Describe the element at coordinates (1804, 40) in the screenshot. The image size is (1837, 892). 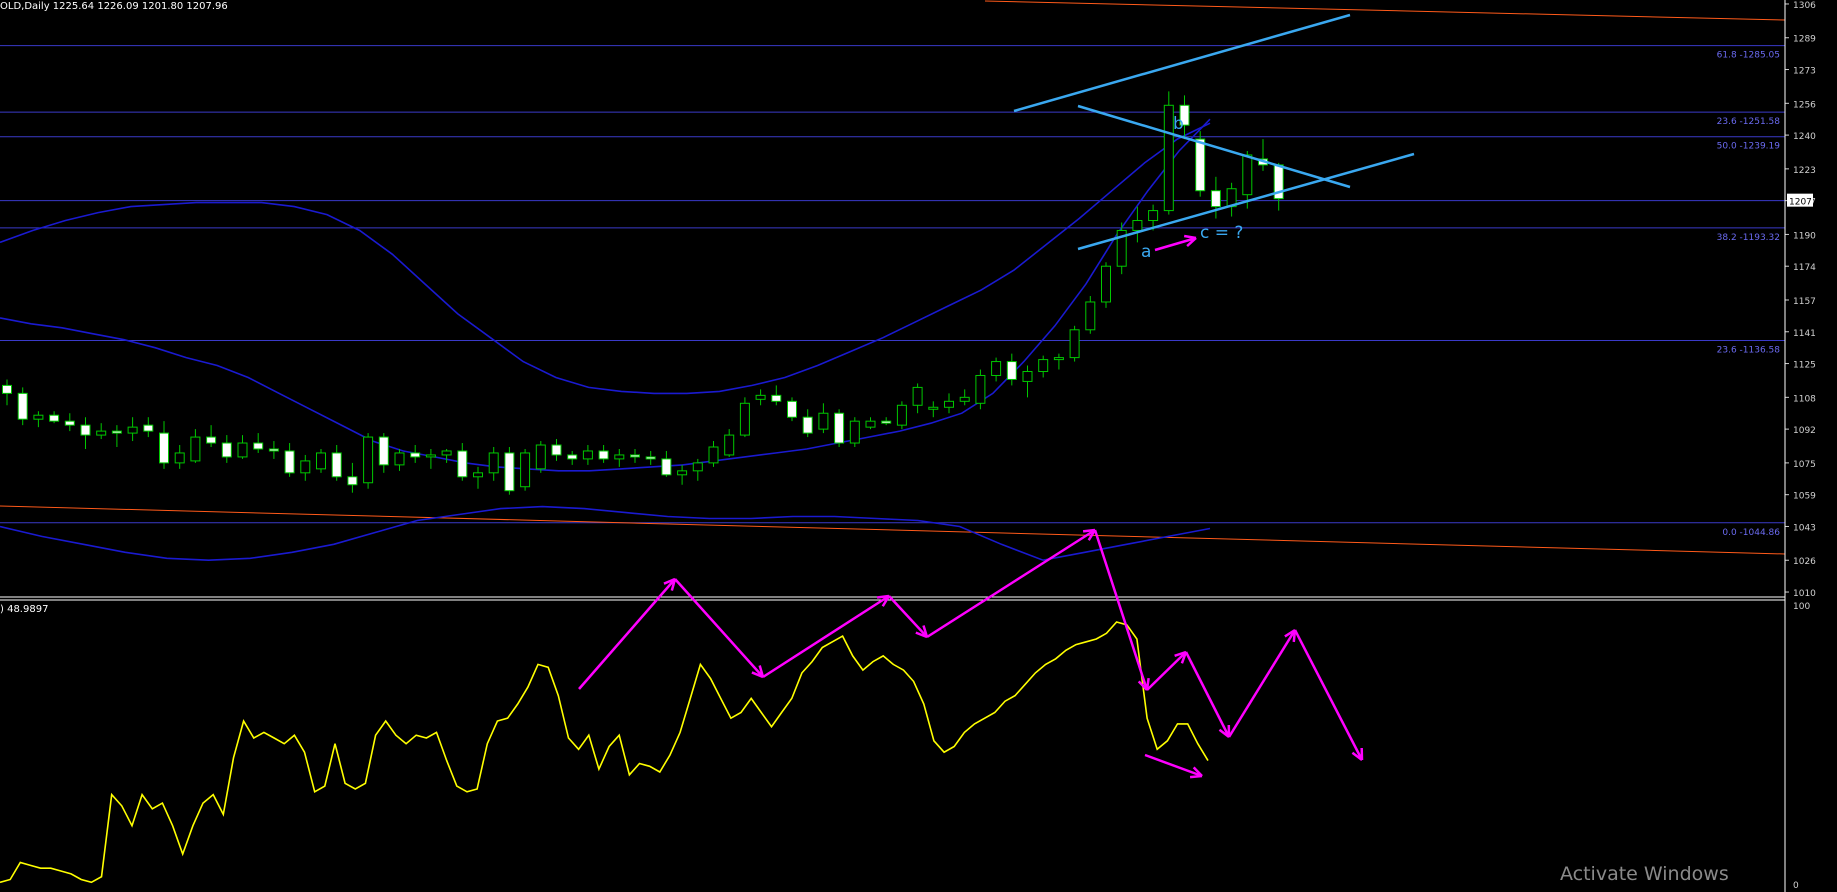
I see `price-tick-label: 1289` at that location.